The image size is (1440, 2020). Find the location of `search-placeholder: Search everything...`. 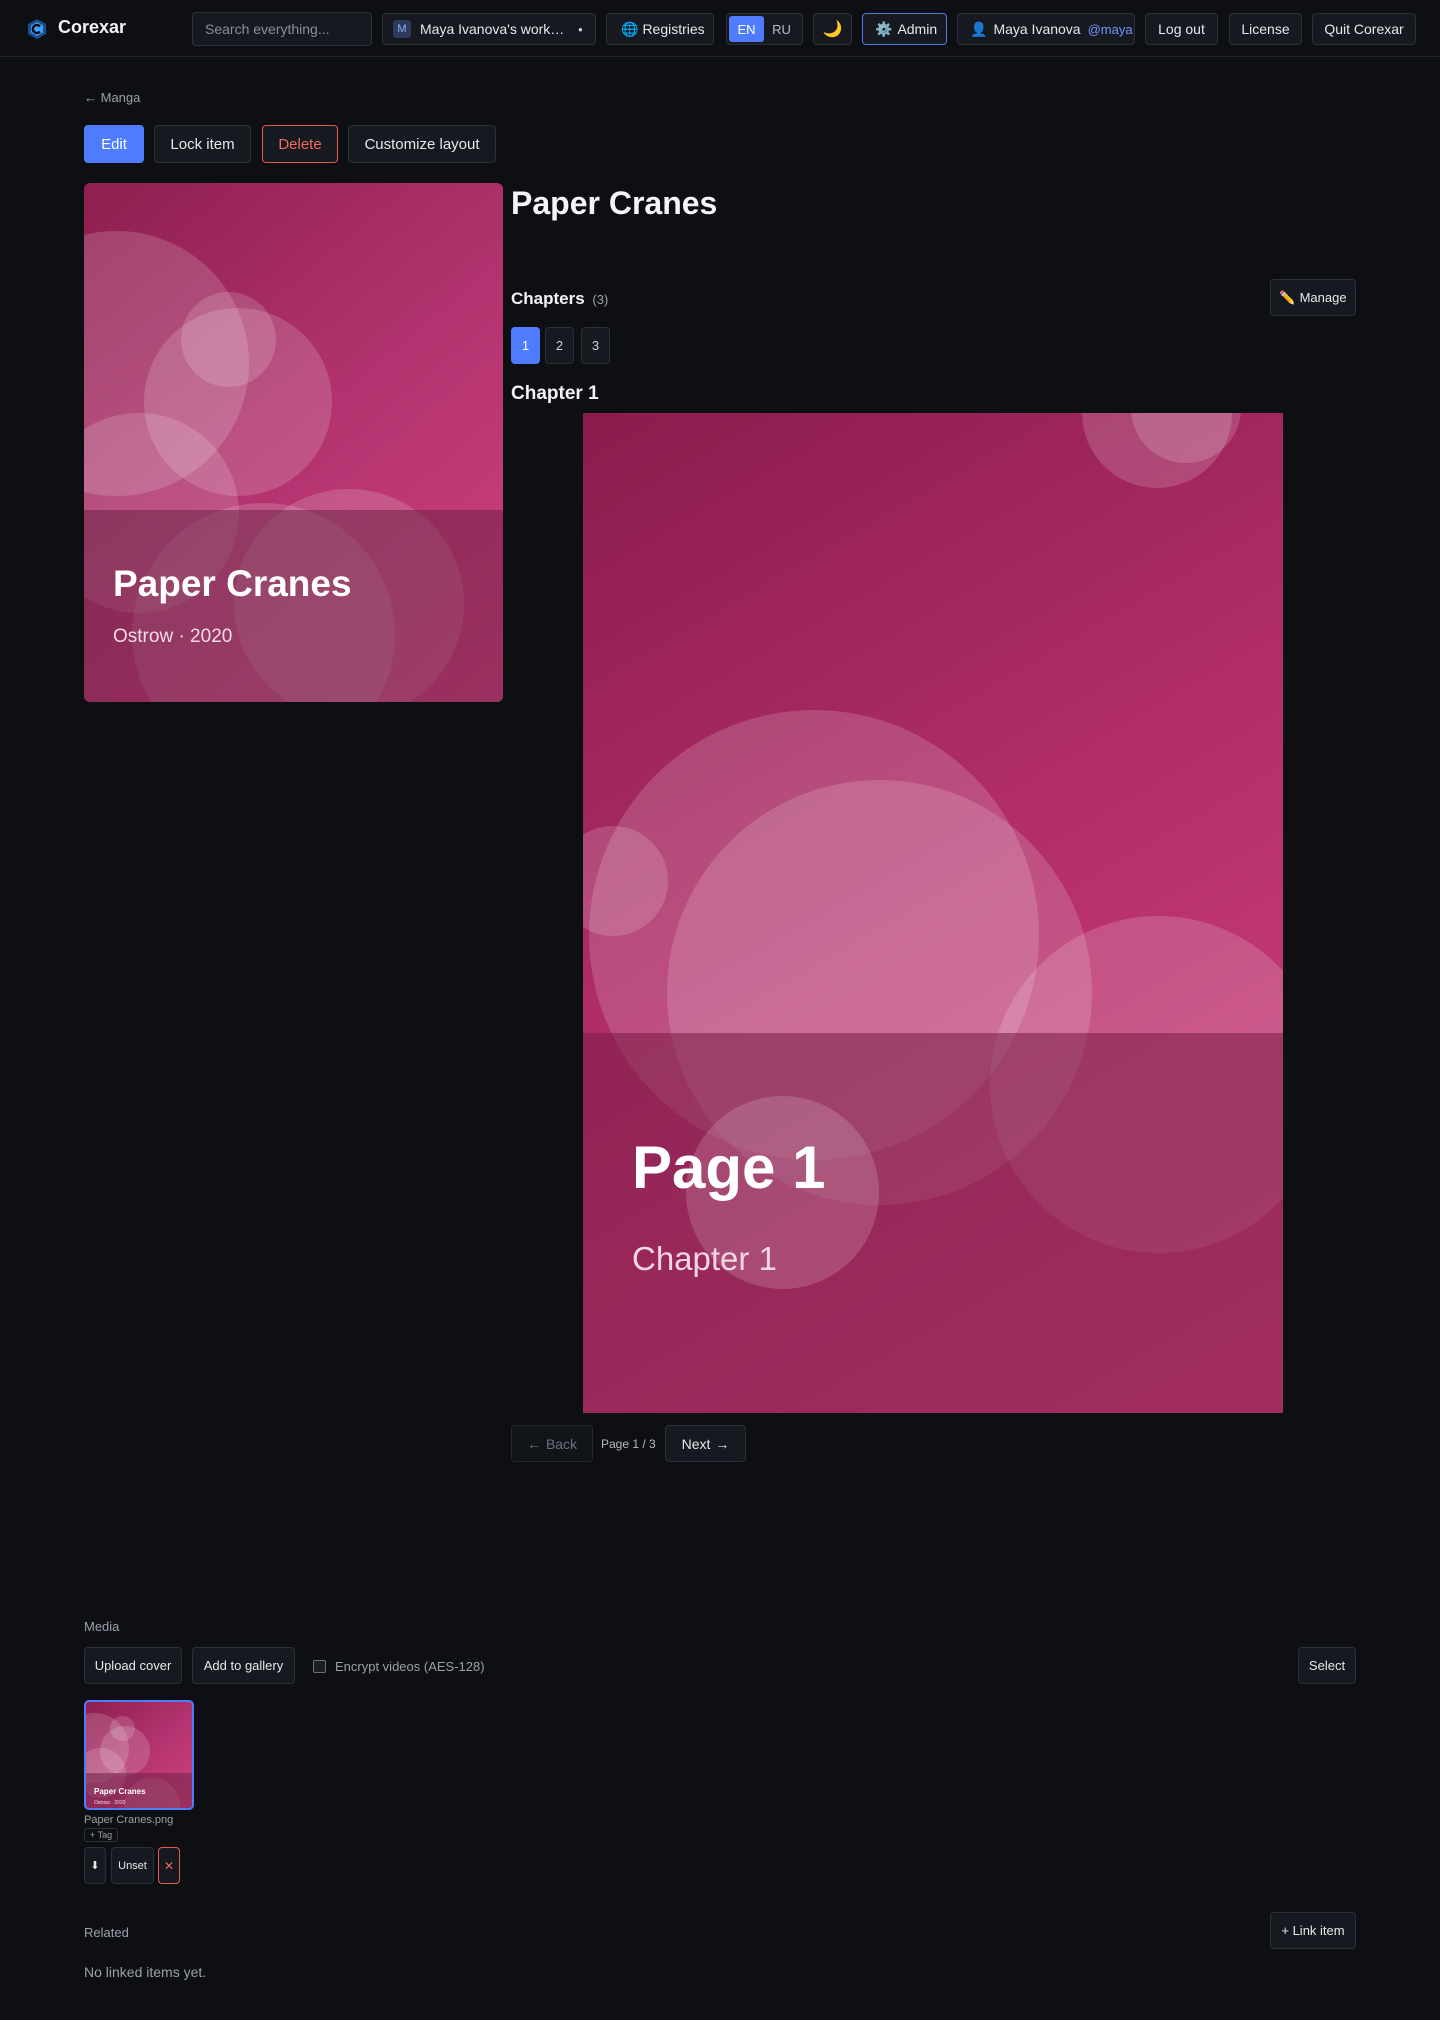

search-placeholder: Search everything... is located at coordinates (267, 29).